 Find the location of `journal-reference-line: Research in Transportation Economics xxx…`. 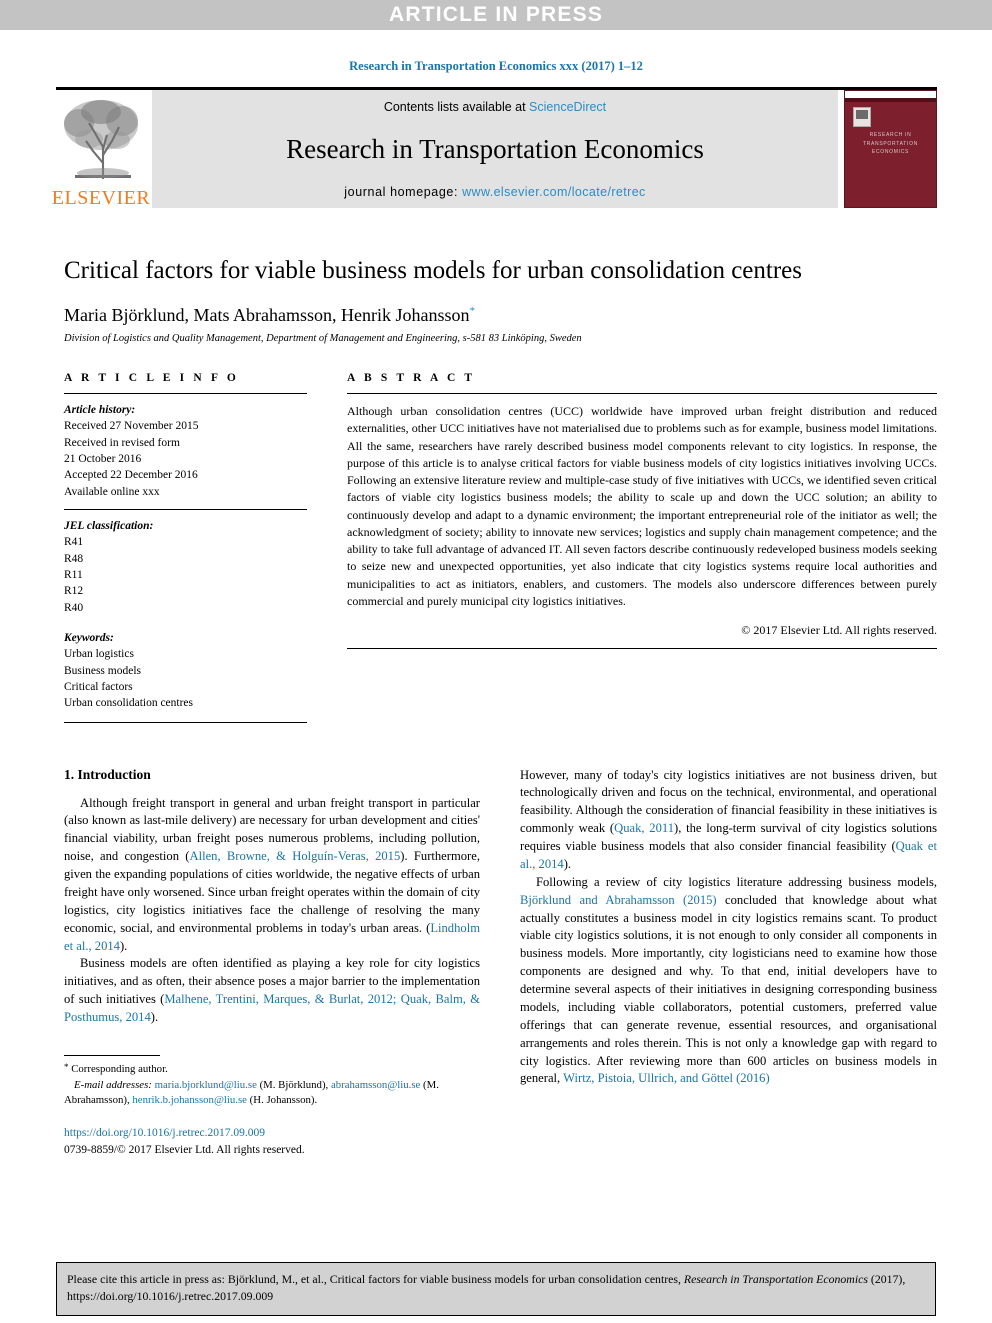

journal-reference-line: Research in Transportation Economics xxx… is located at coordinates (496, 66).